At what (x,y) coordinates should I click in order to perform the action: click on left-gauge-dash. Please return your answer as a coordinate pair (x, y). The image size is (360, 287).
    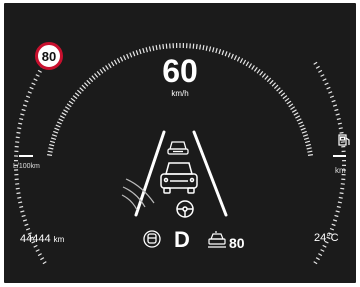
    Looking at the image, I should click on (26, 156).